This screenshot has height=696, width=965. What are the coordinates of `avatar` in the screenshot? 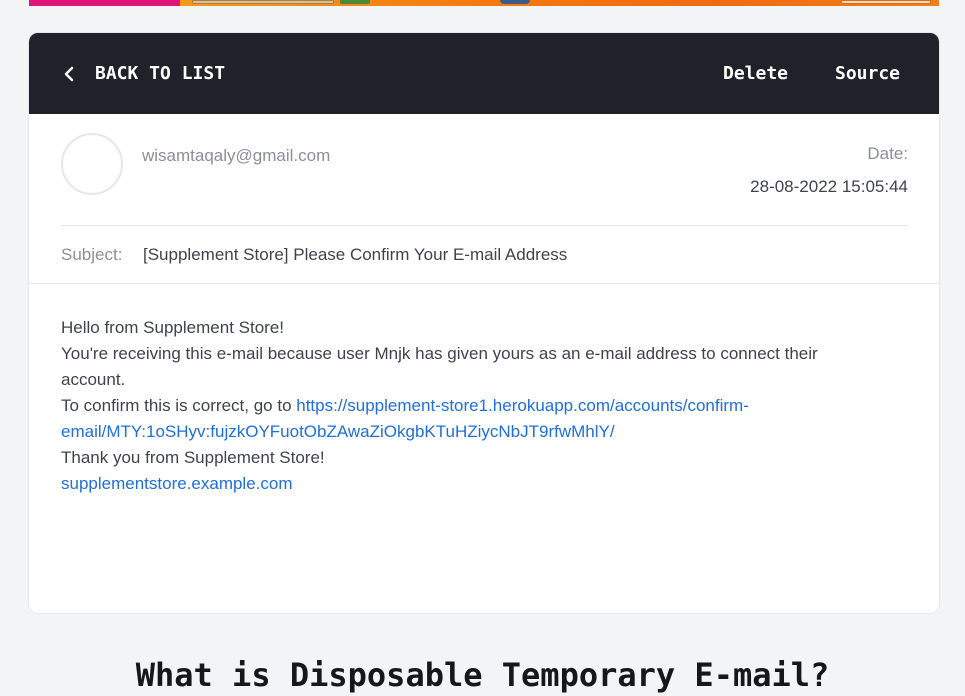 It's located at (92, 164).